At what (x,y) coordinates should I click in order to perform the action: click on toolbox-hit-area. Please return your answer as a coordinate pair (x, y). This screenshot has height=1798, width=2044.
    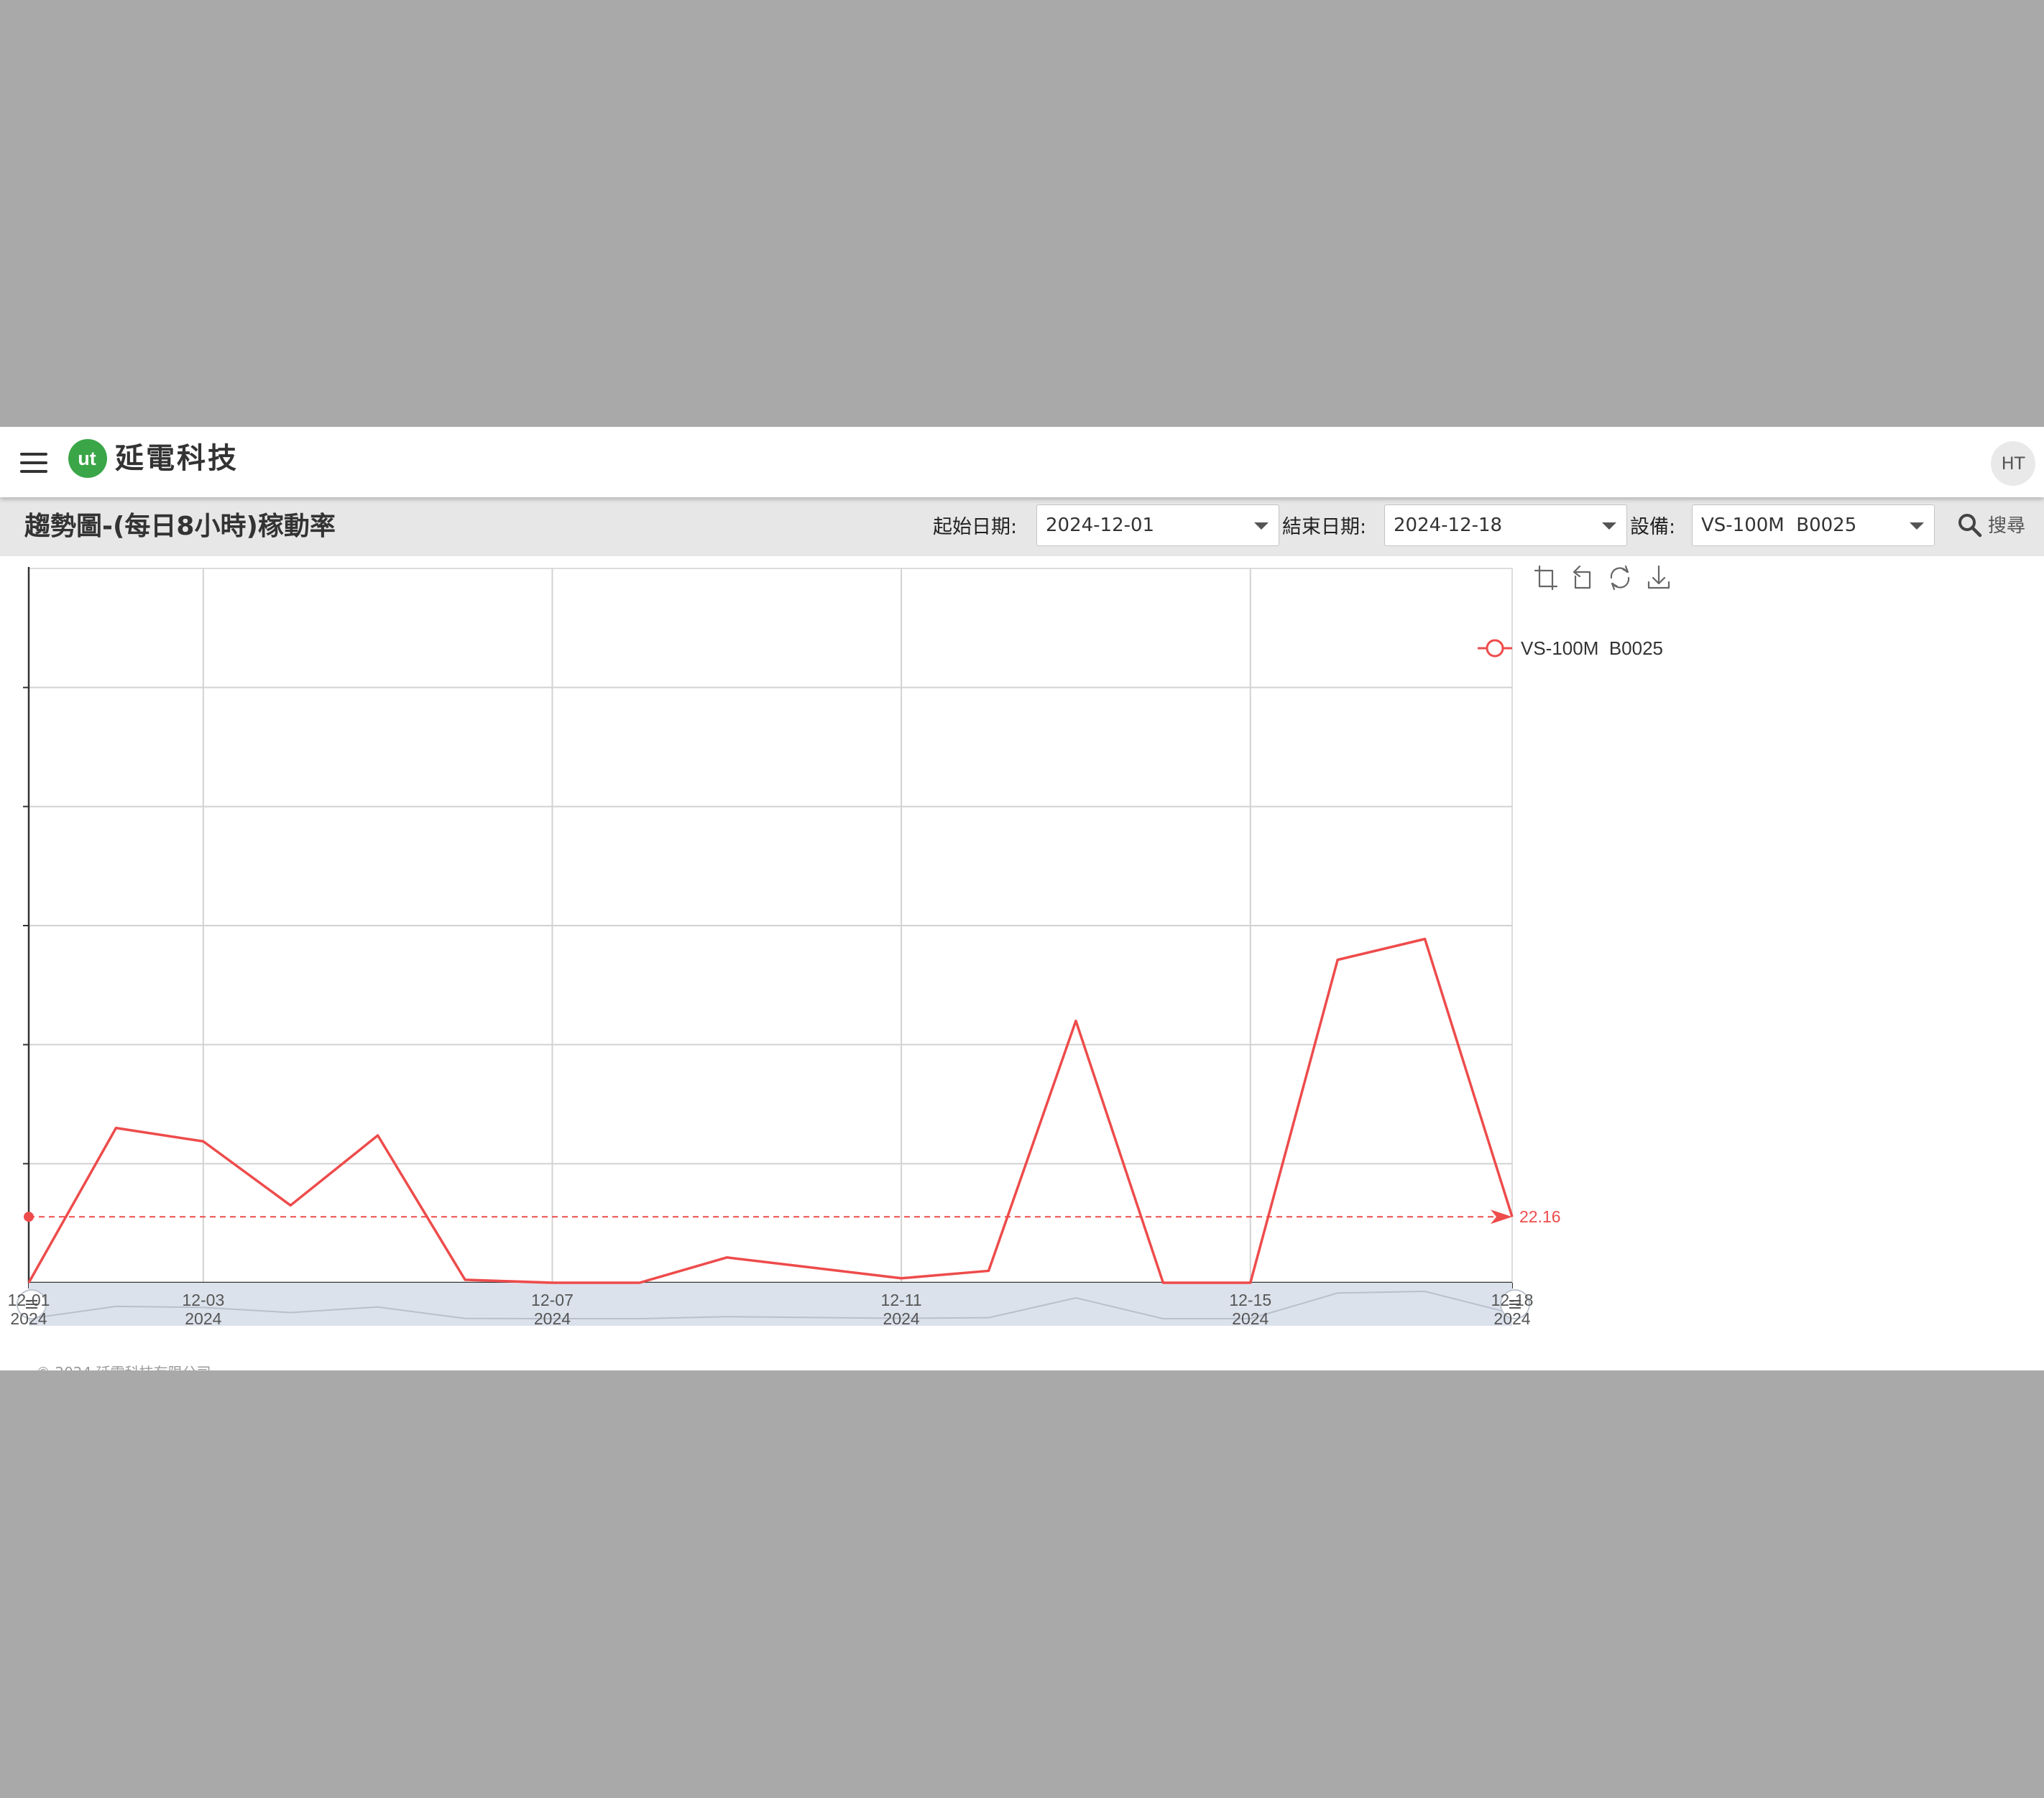
    Looking at the image, I should click on (1583, 578).